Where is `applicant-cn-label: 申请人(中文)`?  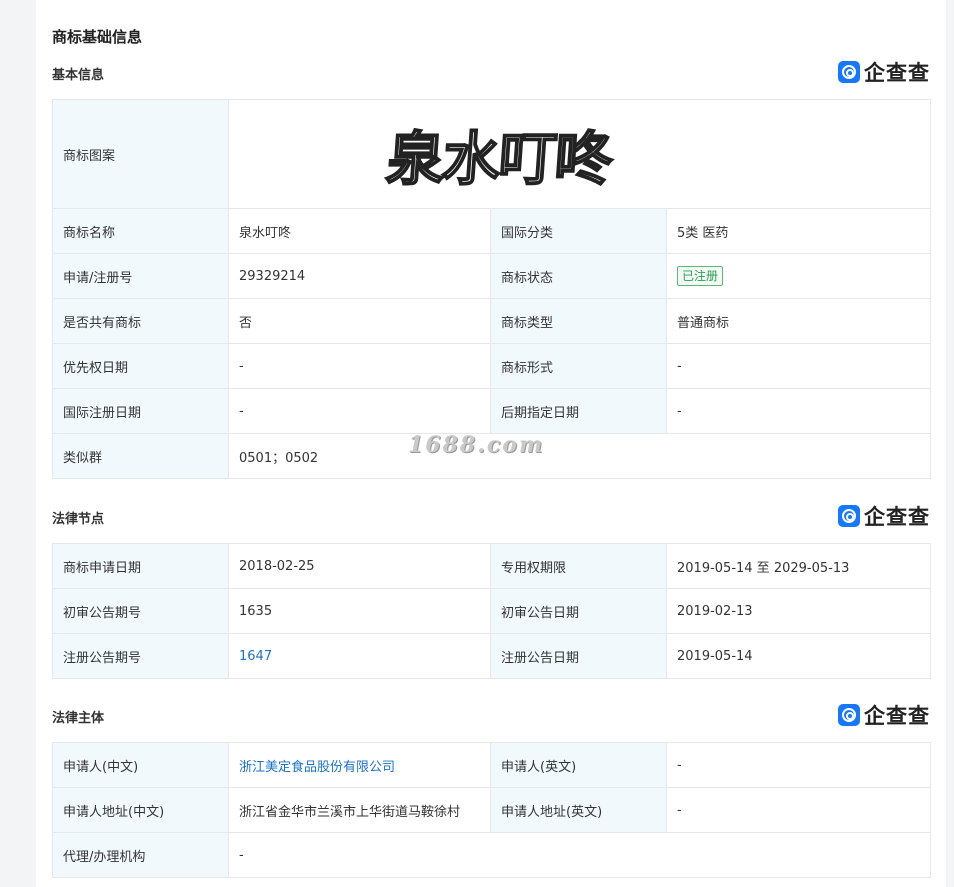
applicant-cn-label: 申请人(中文) is located at coordinates (140, 765).